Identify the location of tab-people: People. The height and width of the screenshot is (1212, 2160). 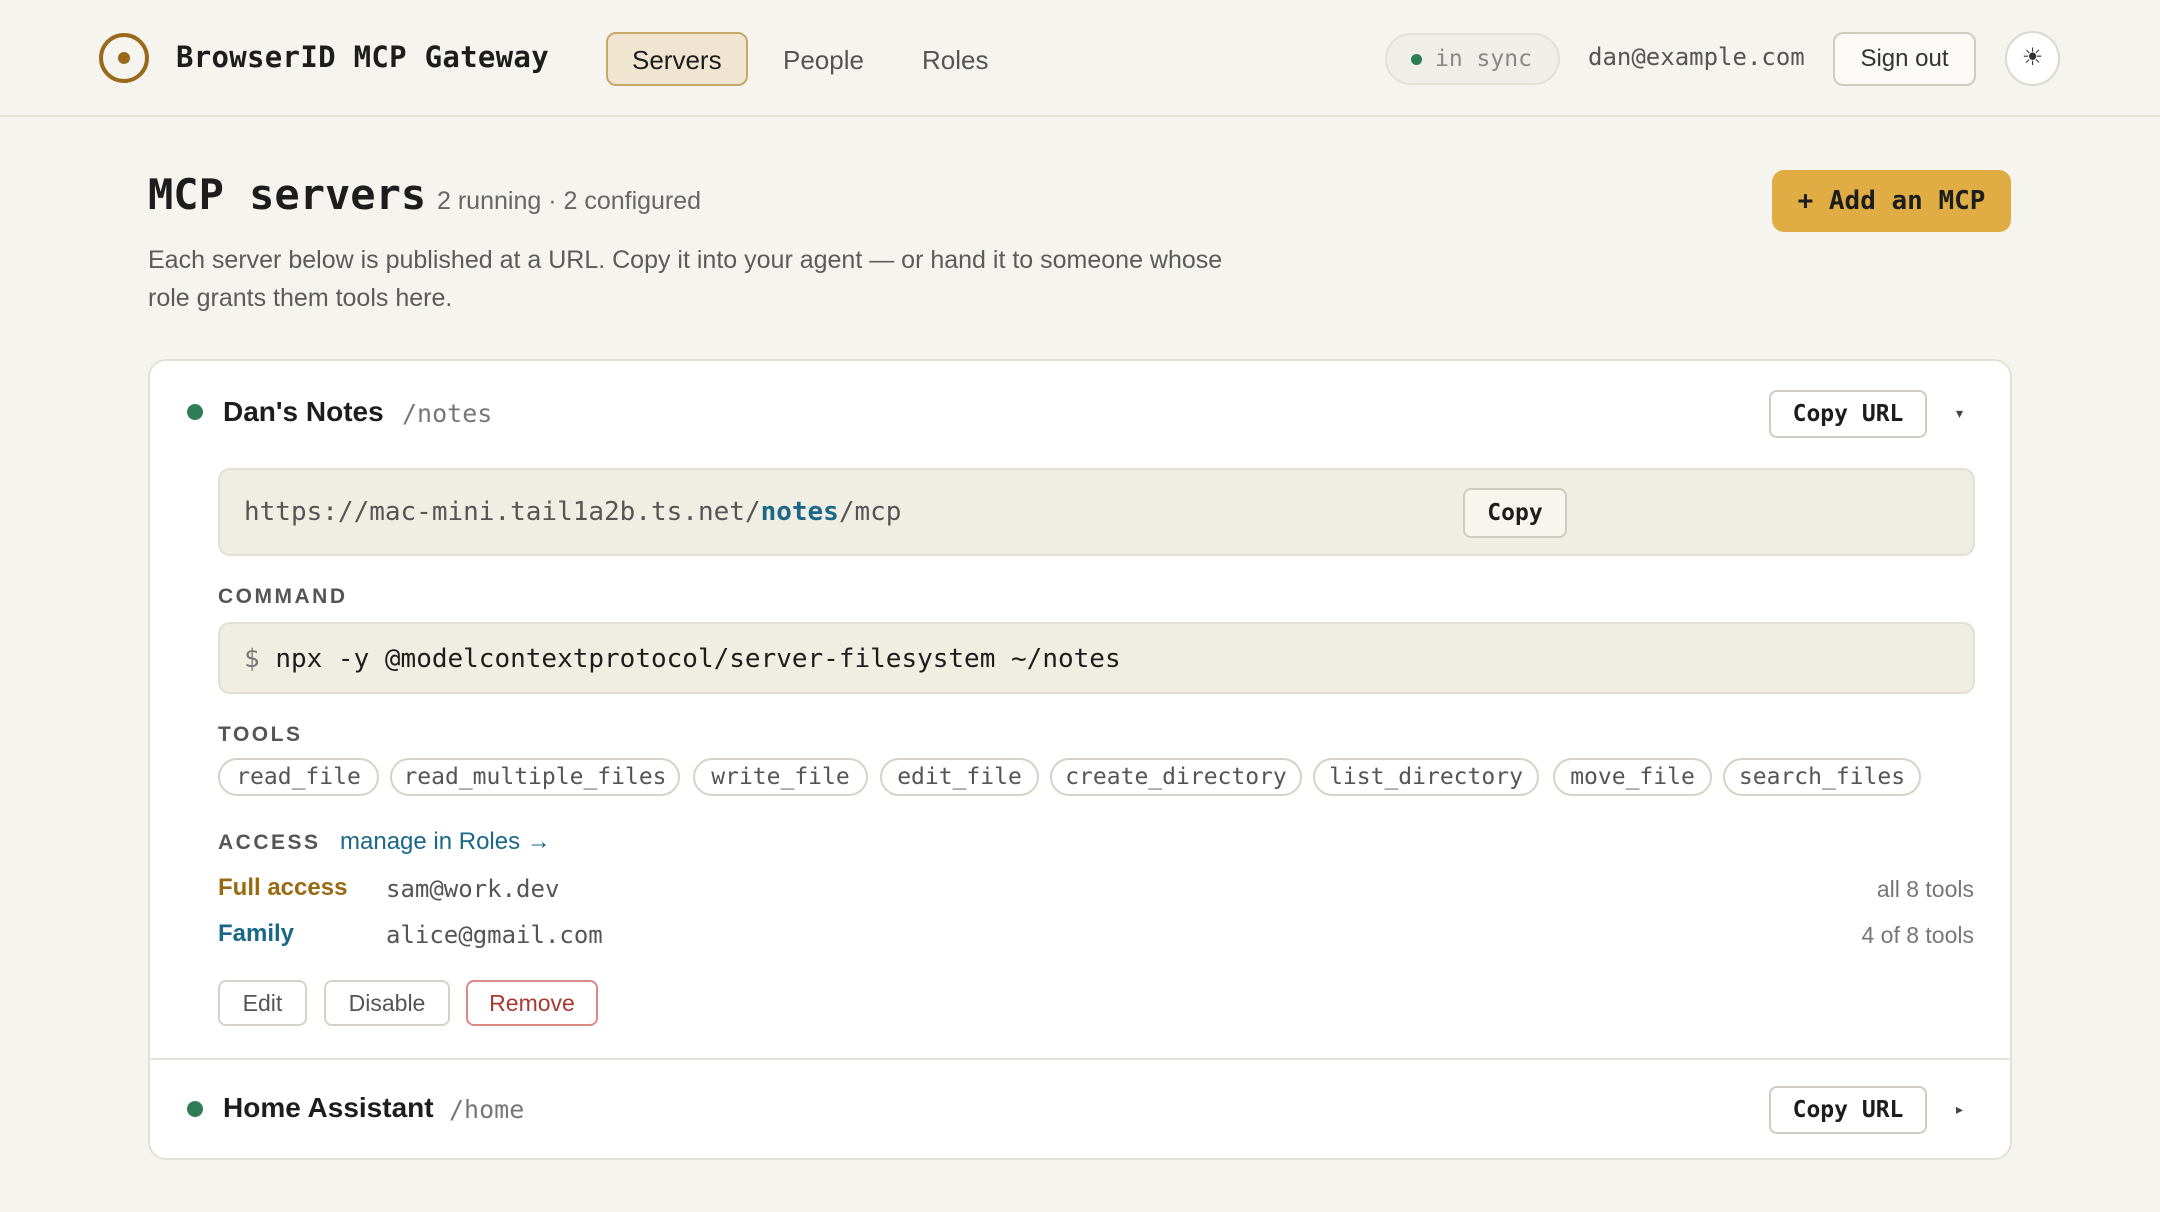
(823, 59).